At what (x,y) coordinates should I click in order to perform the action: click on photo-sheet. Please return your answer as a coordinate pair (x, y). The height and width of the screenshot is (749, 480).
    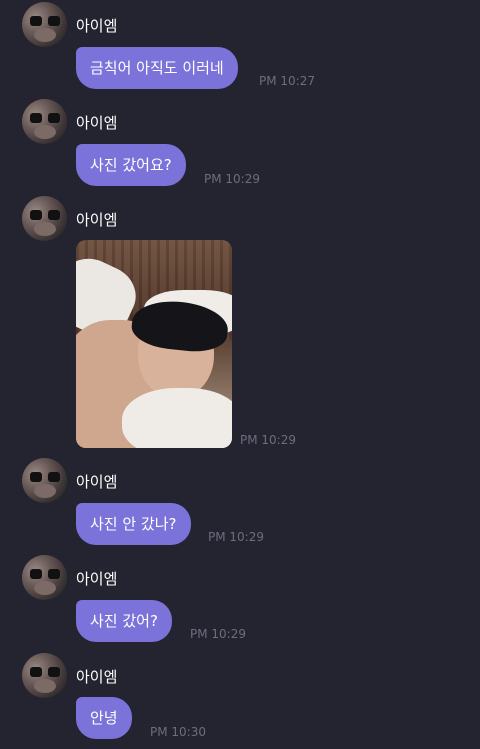
    Looking at the image, I should click on (177, 418).